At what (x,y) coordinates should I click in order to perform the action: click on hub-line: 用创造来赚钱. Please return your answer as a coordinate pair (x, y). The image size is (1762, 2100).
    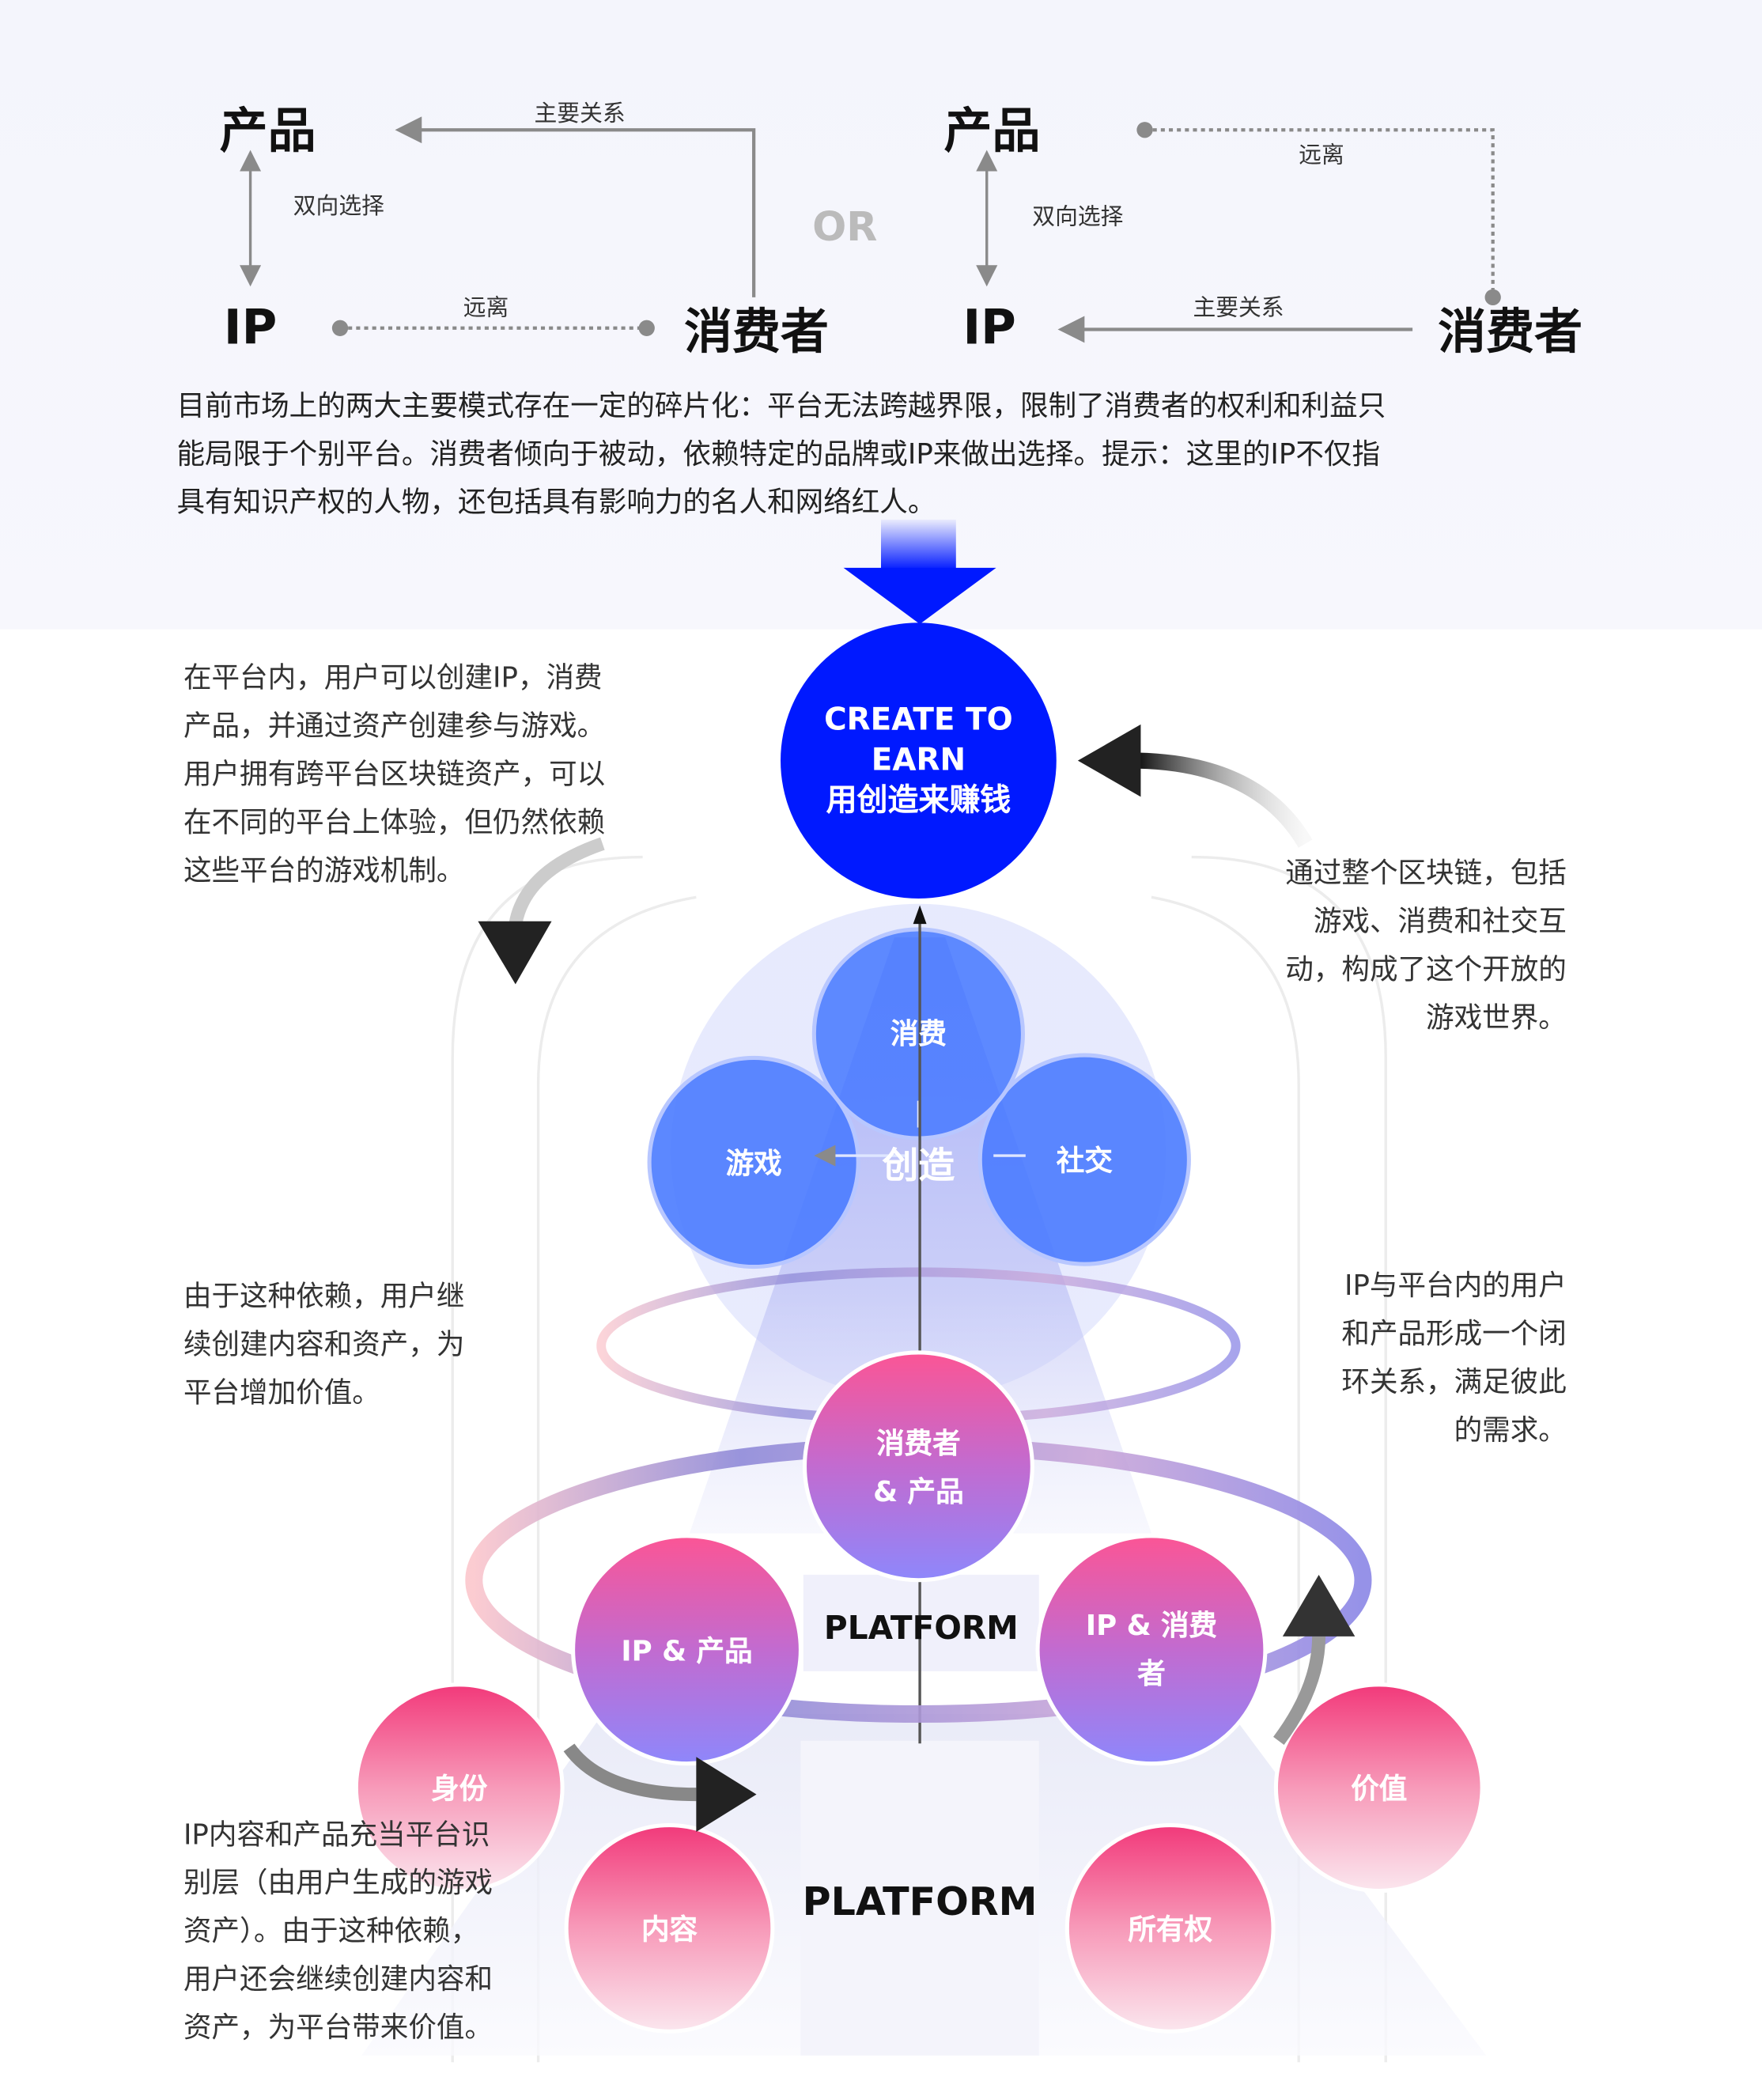
    Looking at the image, I should click on (918, 801).